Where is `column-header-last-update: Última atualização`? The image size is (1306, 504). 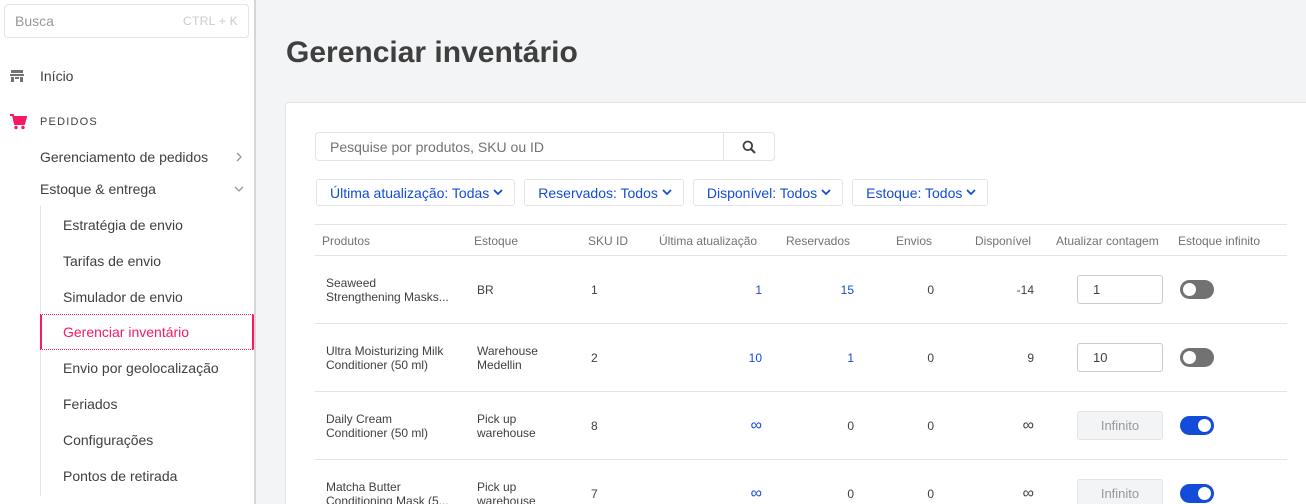 column-header-last-update: Última atualização is located at coordinates (708, 241).